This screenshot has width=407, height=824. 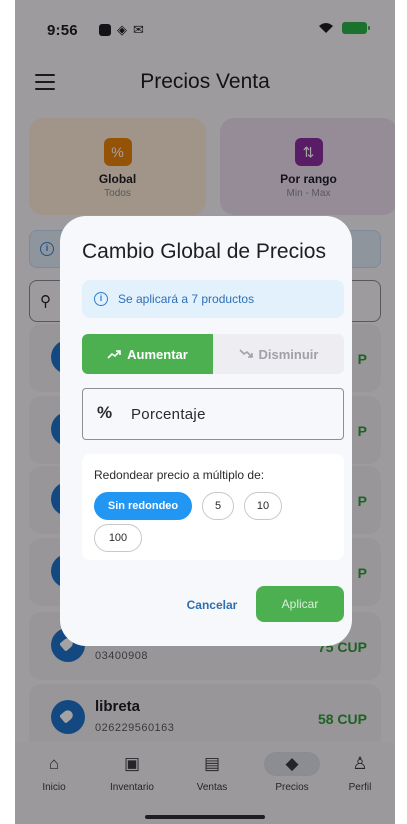 I want to click on trending-down-icon, so click(x=245, y=353).